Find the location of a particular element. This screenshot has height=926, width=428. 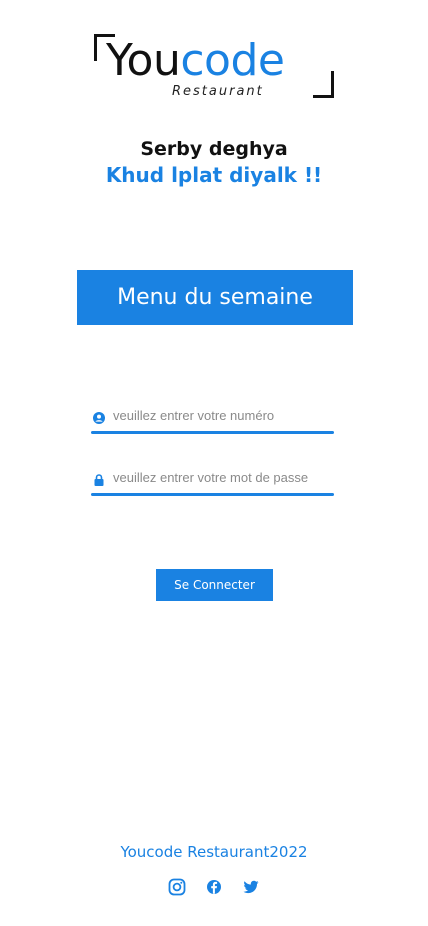

logo-word-you: You is located at coordinates (143, 60).